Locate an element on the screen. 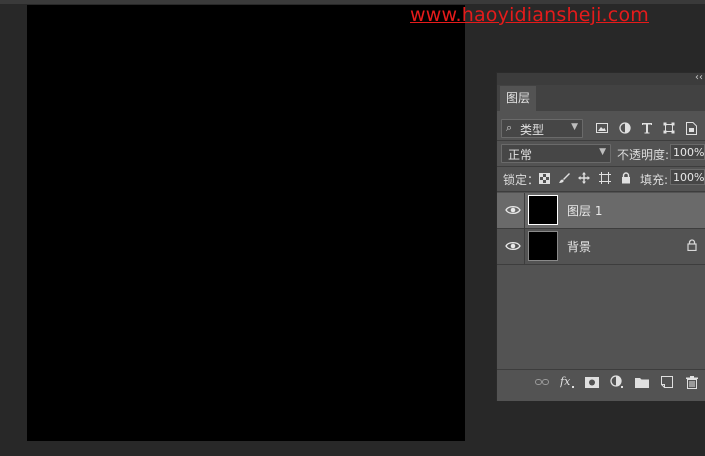  fill-input: 100% is located at coordinates (687, 177).